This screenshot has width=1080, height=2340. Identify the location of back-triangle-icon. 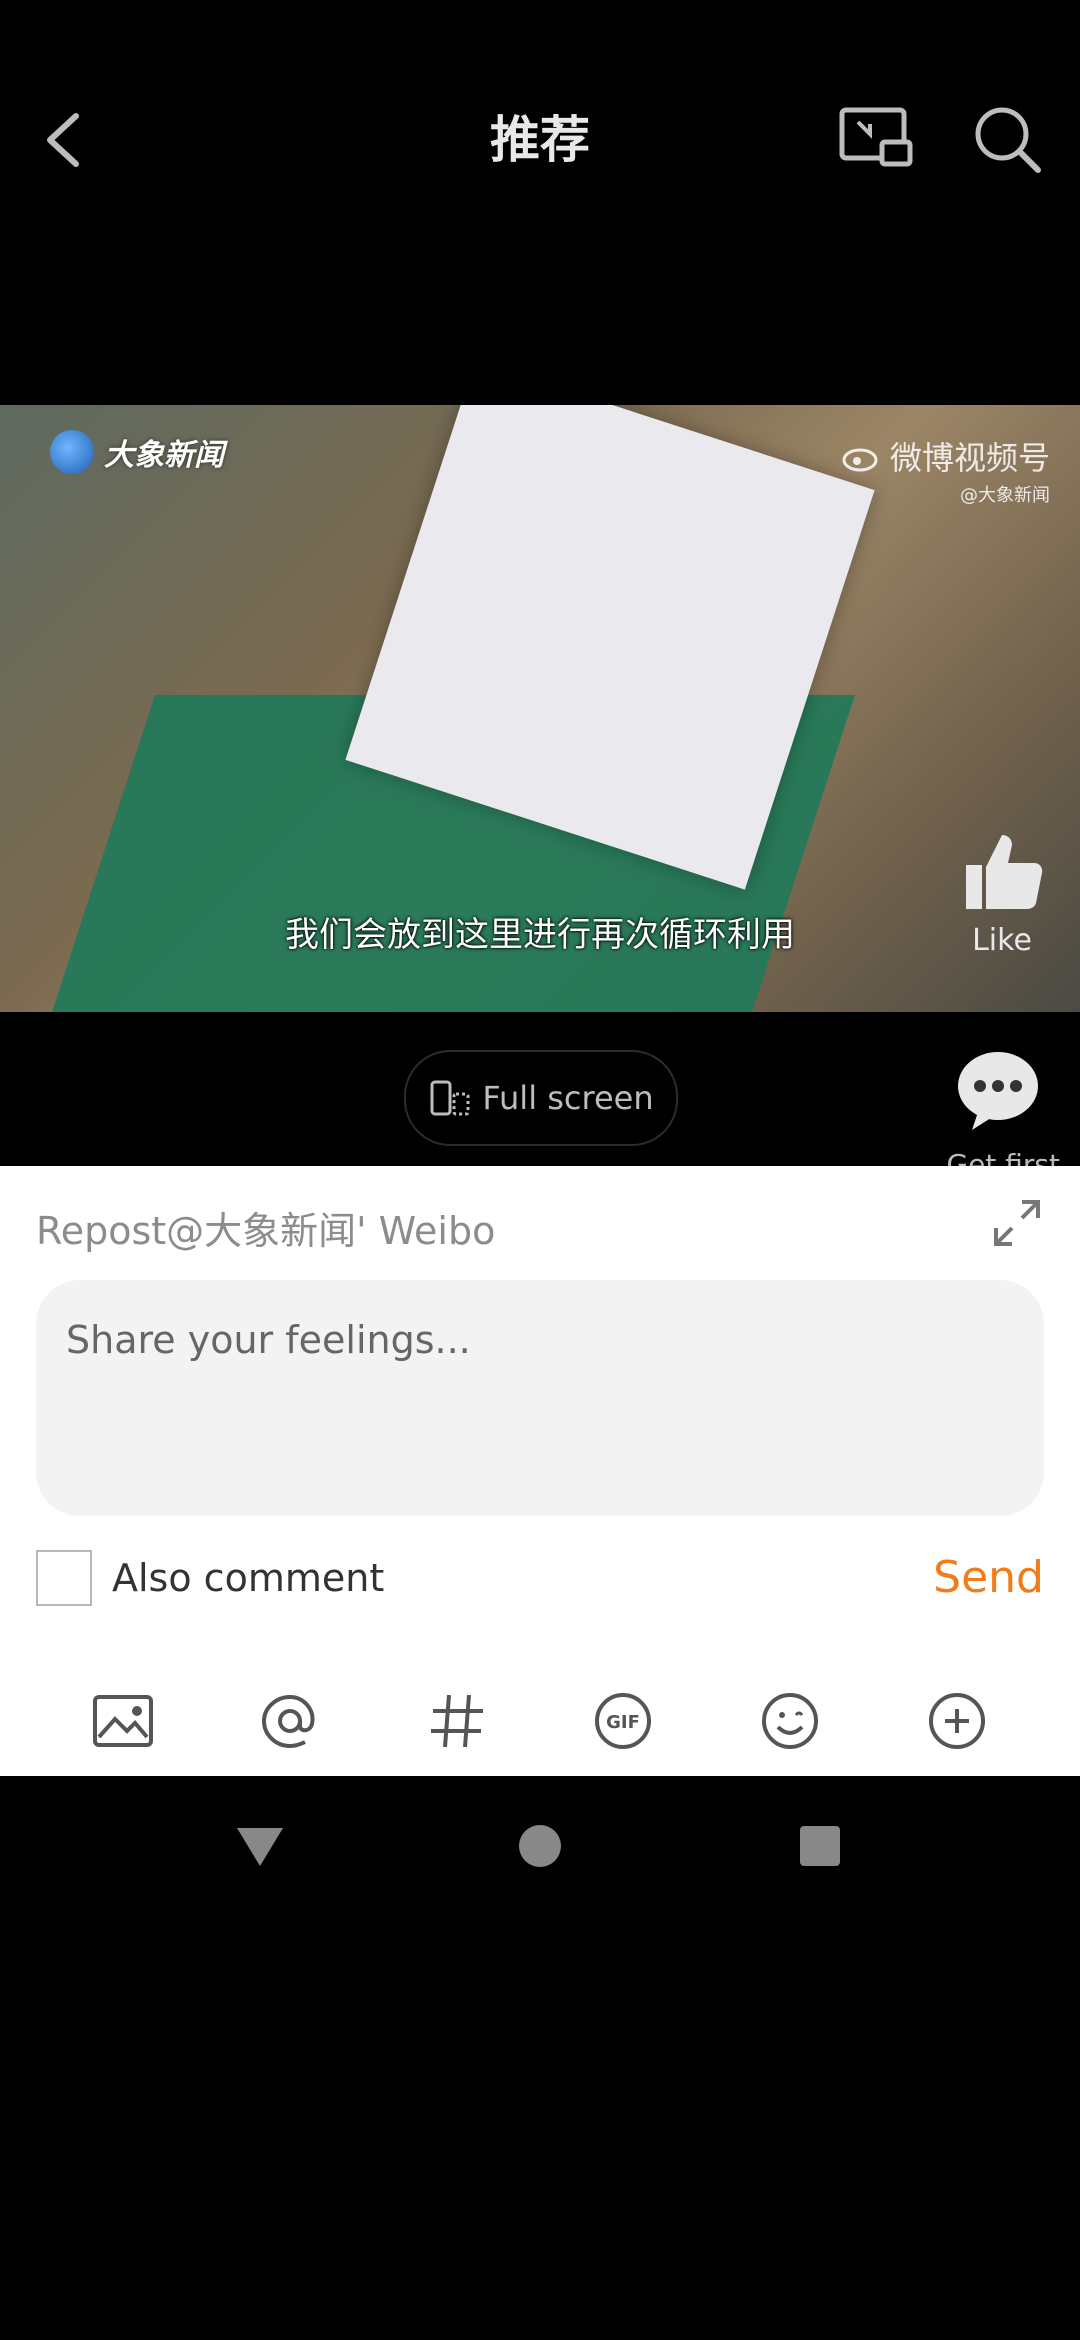
(260, 1847).